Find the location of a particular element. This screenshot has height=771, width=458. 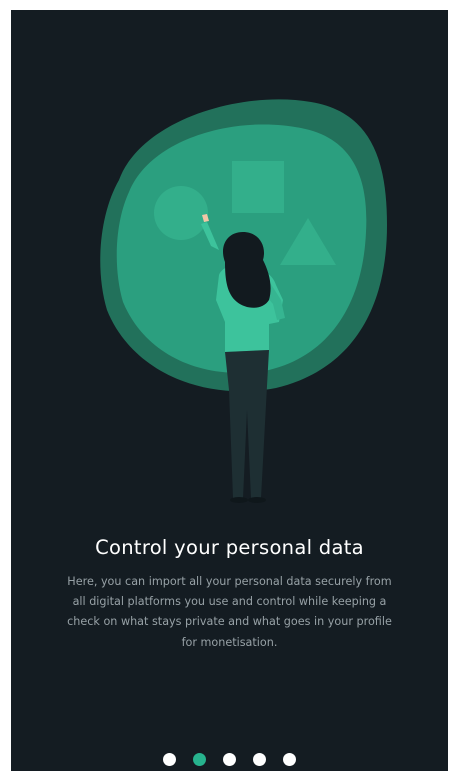

page-indicator is located at coordinates (229, 760).